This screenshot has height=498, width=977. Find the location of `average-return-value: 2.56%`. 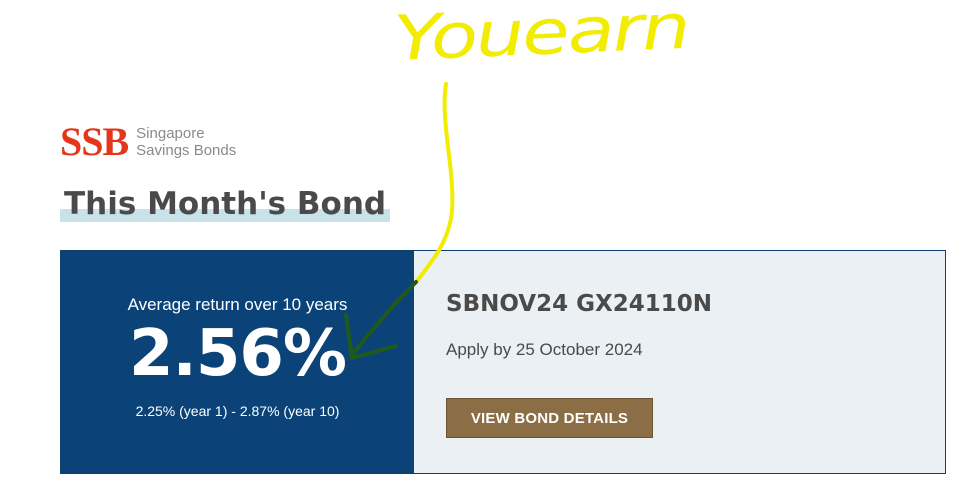

average-return-value: 2.56% is located at coordinates (237, 354).